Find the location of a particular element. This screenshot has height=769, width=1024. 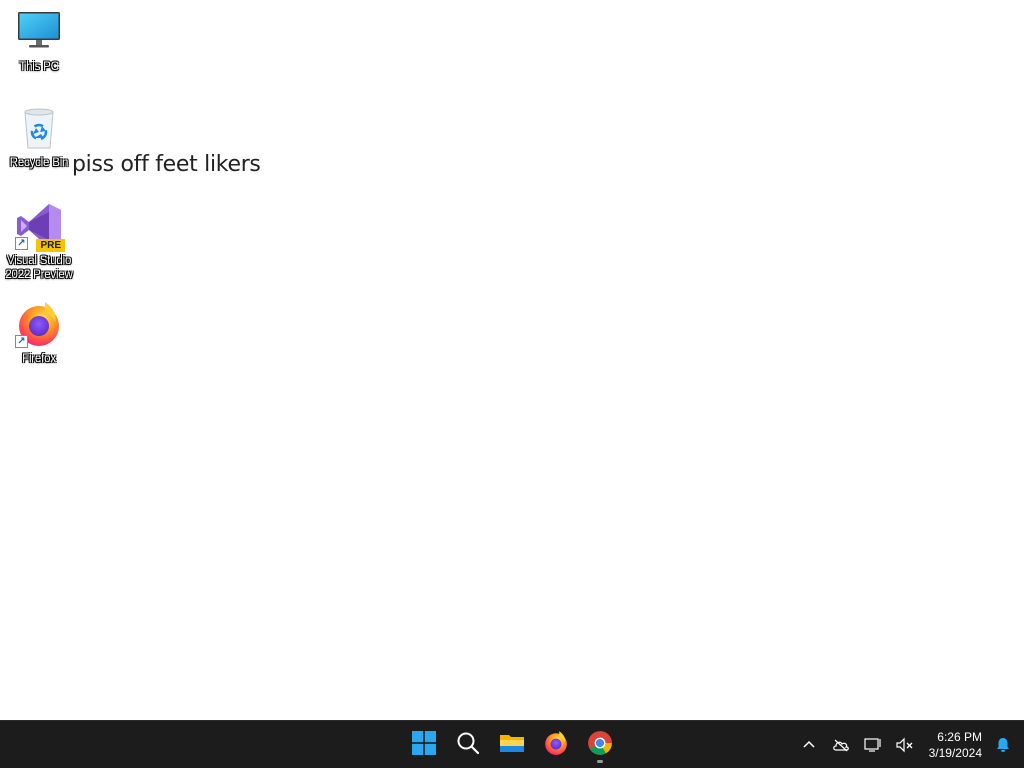

start-button is located at coordinates (424, 745).